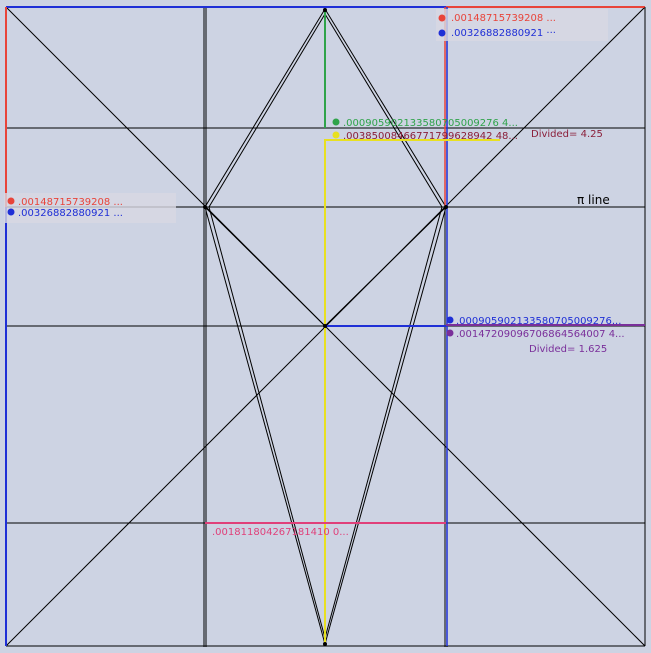  I want to click on label-pi-line: π line, so click(593, 200).